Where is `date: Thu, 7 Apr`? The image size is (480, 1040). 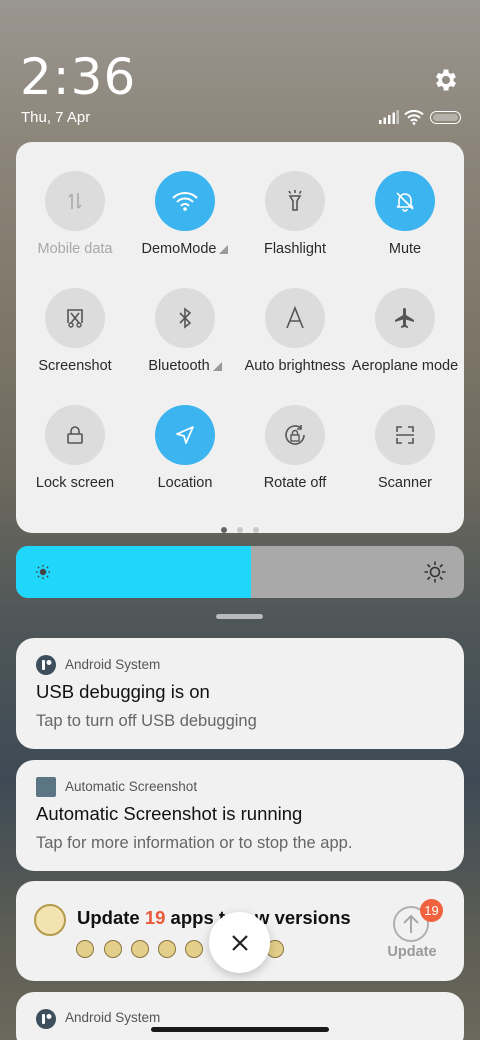 date: Thu, 7 Apr is located at coordinates (56, 117).